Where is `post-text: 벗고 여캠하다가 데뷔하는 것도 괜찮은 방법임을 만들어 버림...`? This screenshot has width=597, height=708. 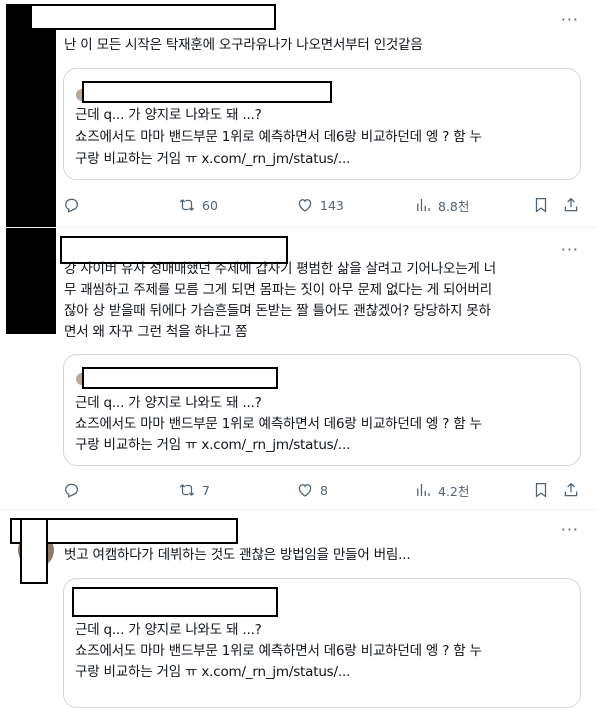 post-text: 벗고 여캠하다가 데뷔하는 것도 괜찮은 방법임을 만들어 버림... is located at coordinates (237, 555).